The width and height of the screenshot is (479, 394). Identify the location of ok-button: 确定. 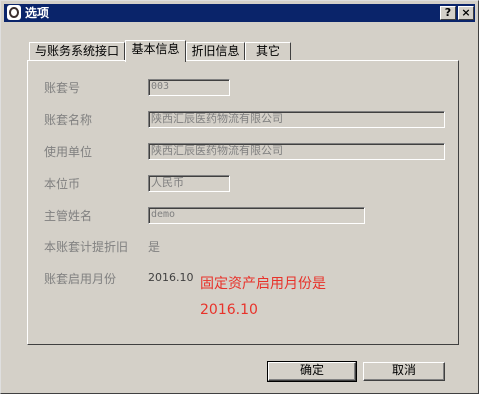
(312, 371).